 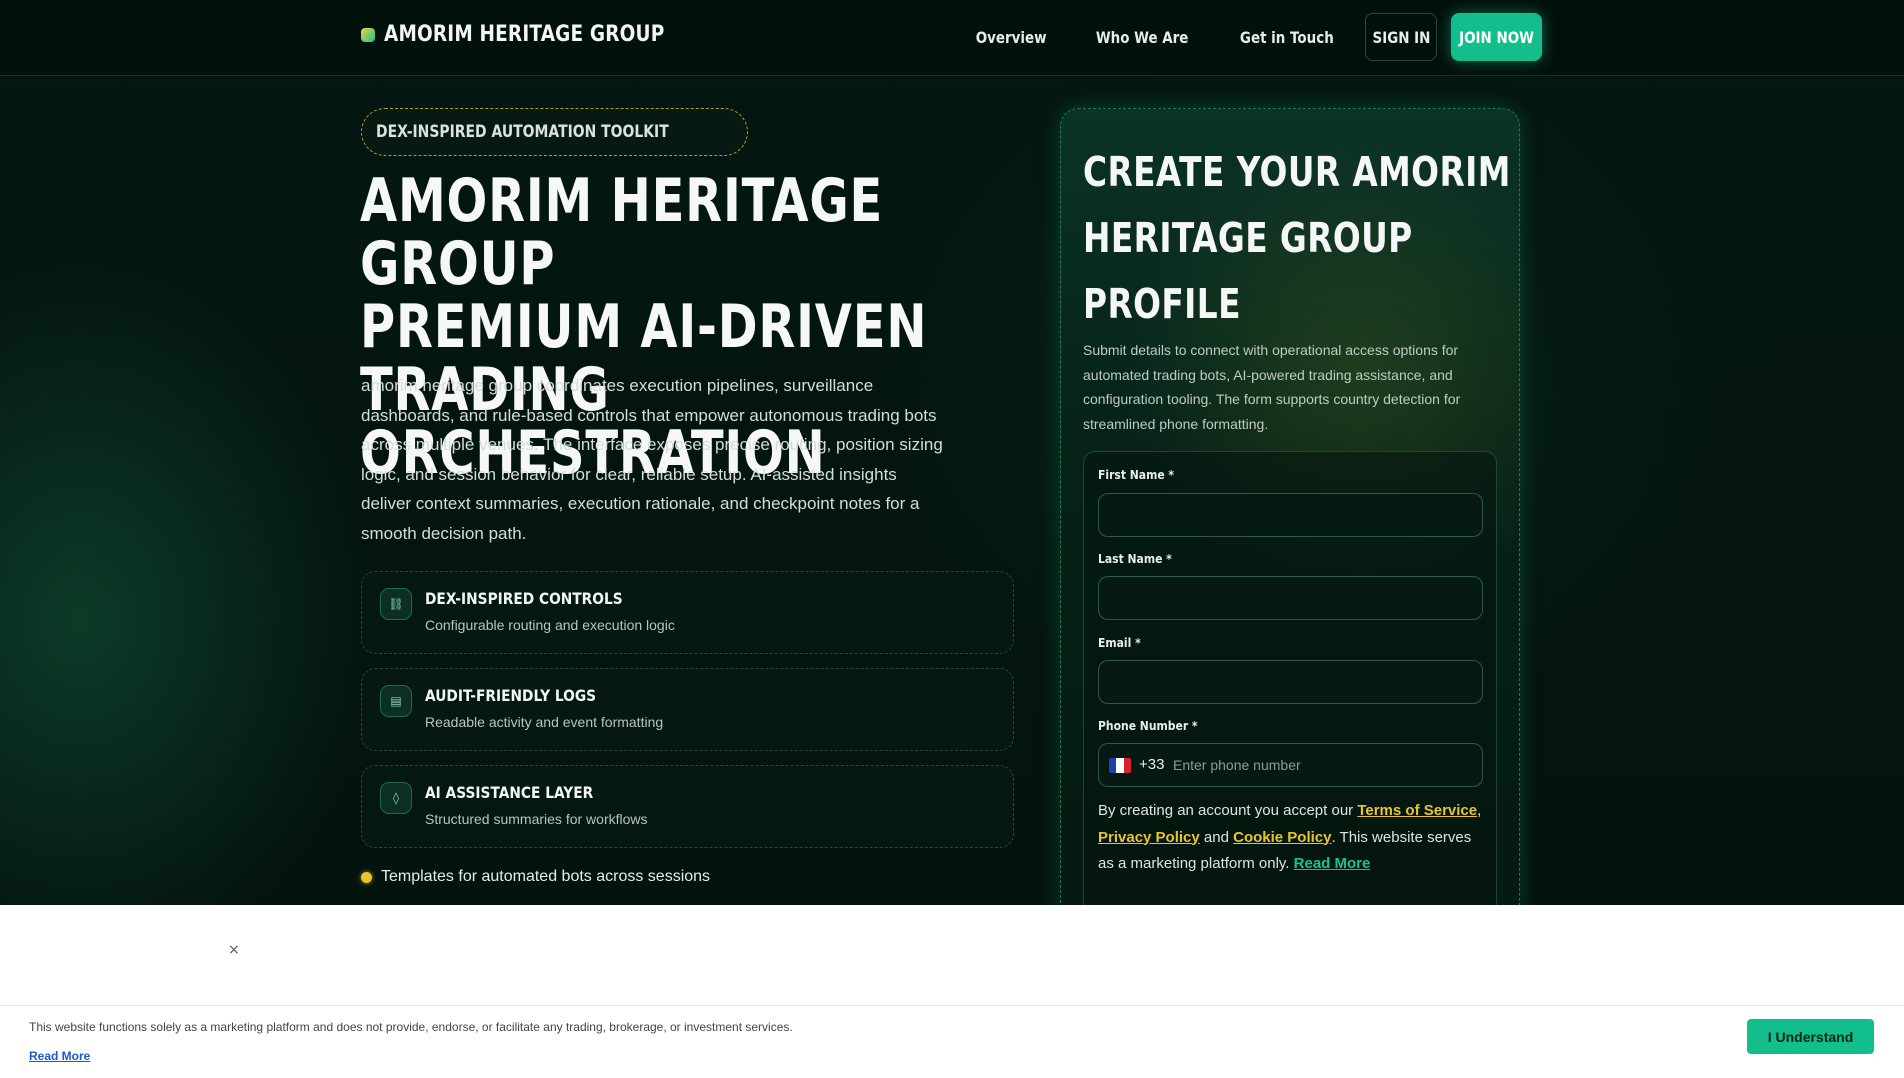 I want to click on phone-label: Phone Number *, so click(x=1148, y=726).